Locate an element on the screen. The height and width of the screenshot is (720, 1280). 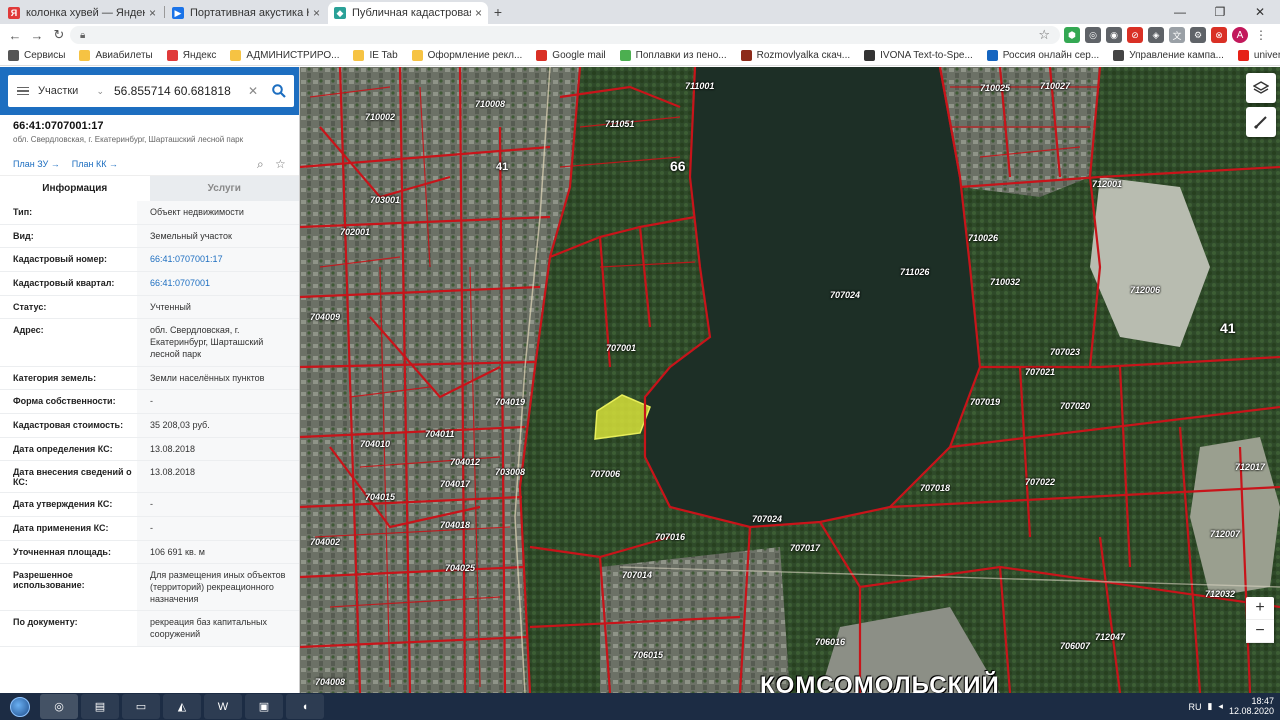
quarter-label: 704002 is located at coordinates (325, 542).